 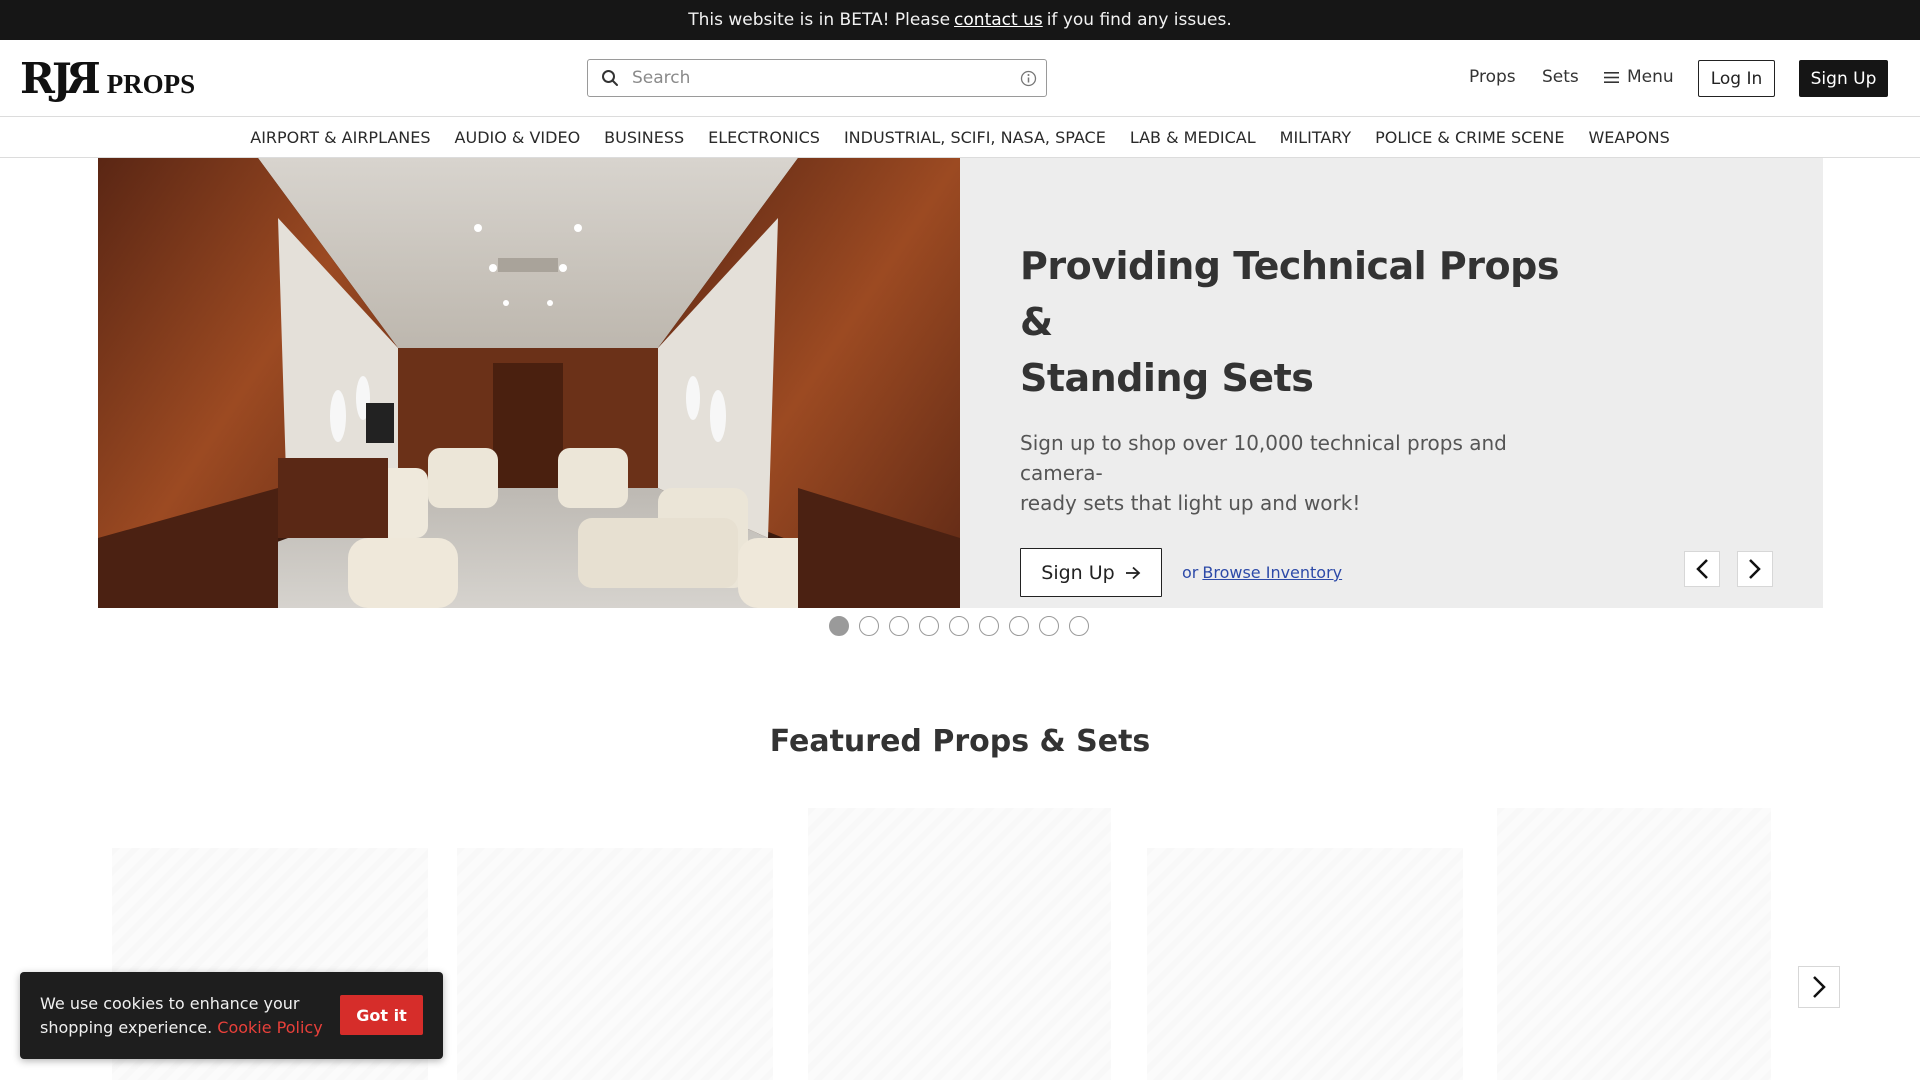 What do you see at coordinates (1611, 77) in the screenshot?
I see `hamburger-icon` at bounding box center [1611, 77].